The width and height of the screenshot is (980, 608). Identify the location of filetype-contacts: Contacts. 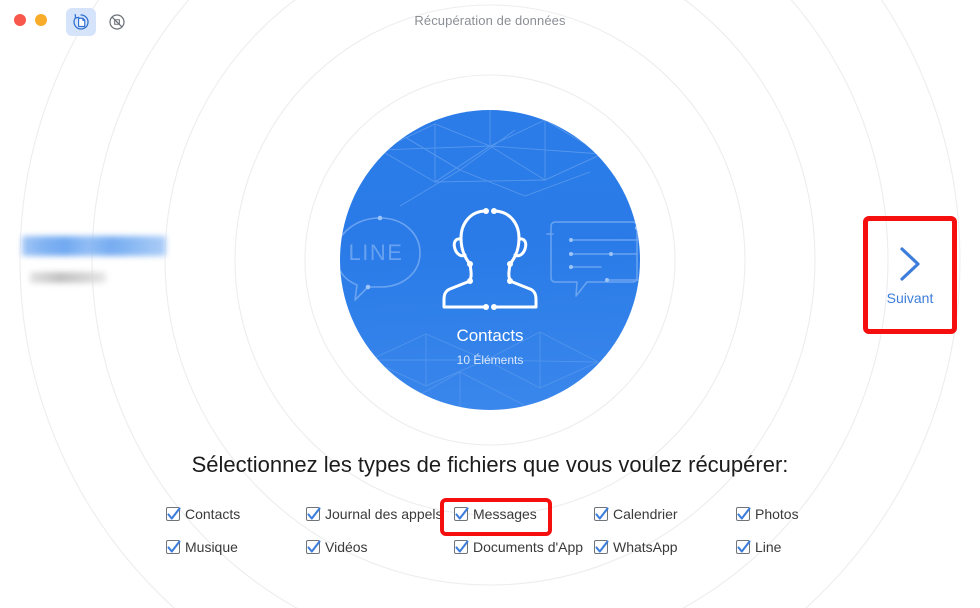
(203, 514).